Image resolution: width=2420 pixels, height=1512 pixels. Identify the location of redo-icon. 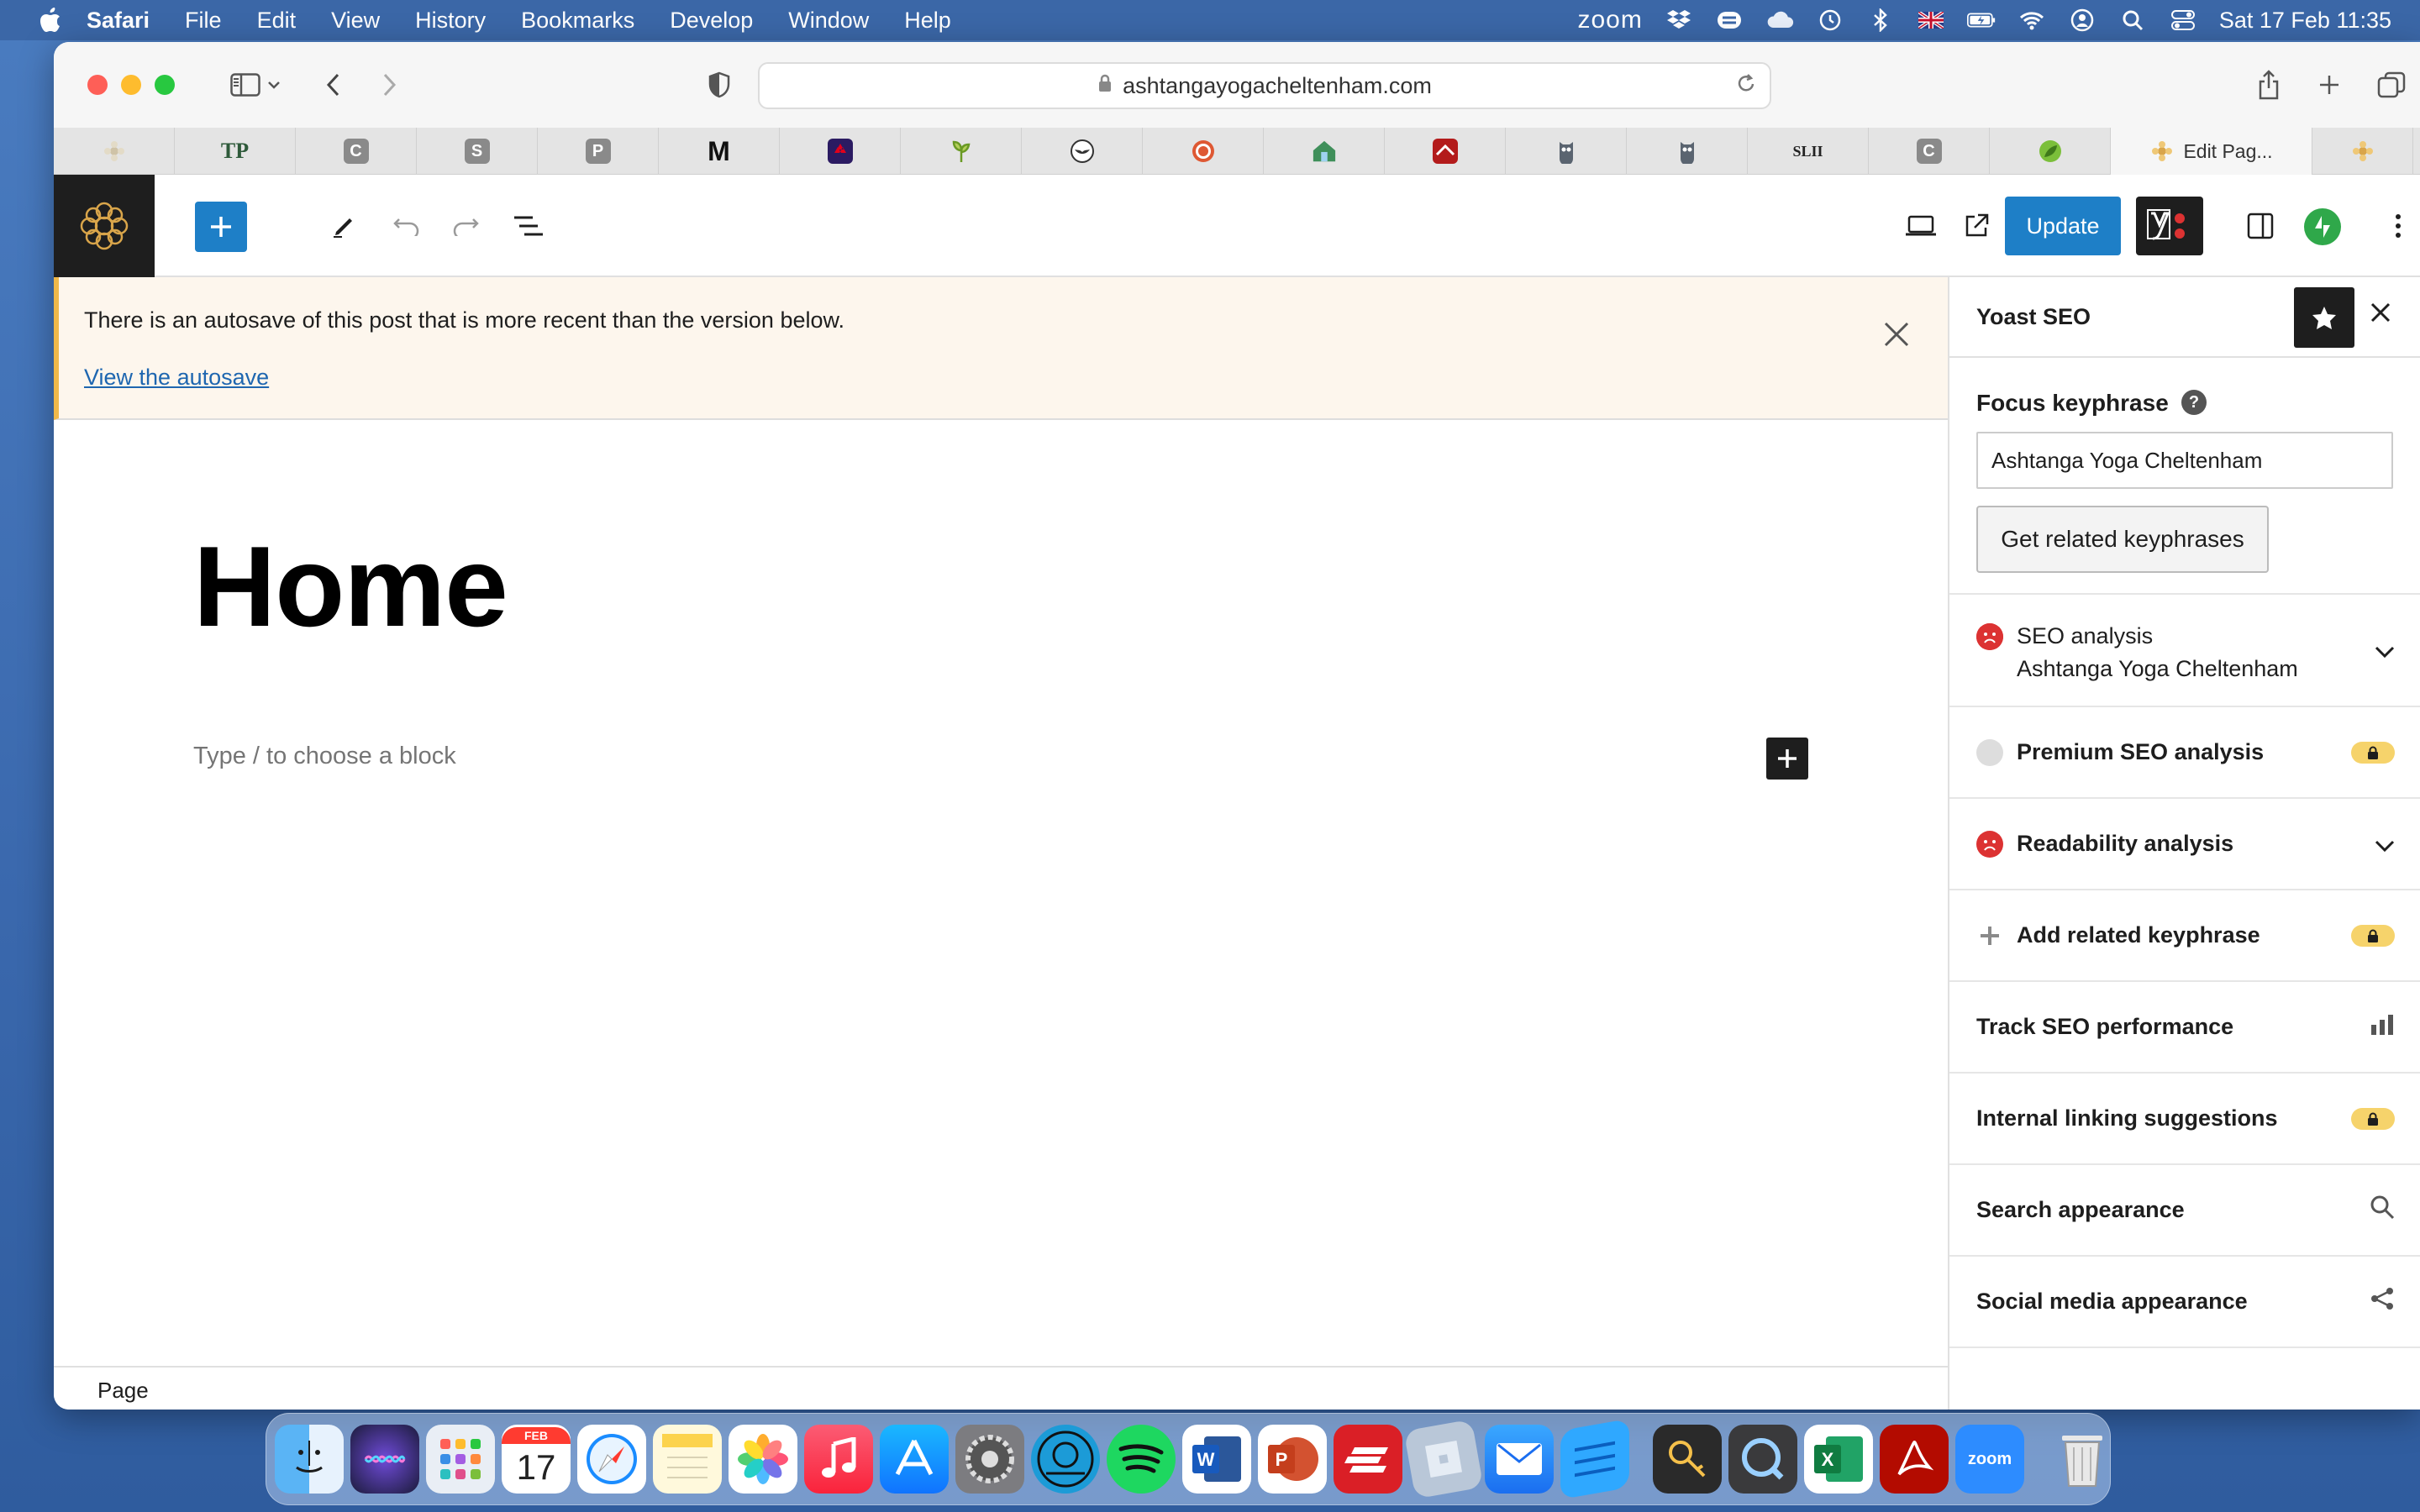
(465, 226).